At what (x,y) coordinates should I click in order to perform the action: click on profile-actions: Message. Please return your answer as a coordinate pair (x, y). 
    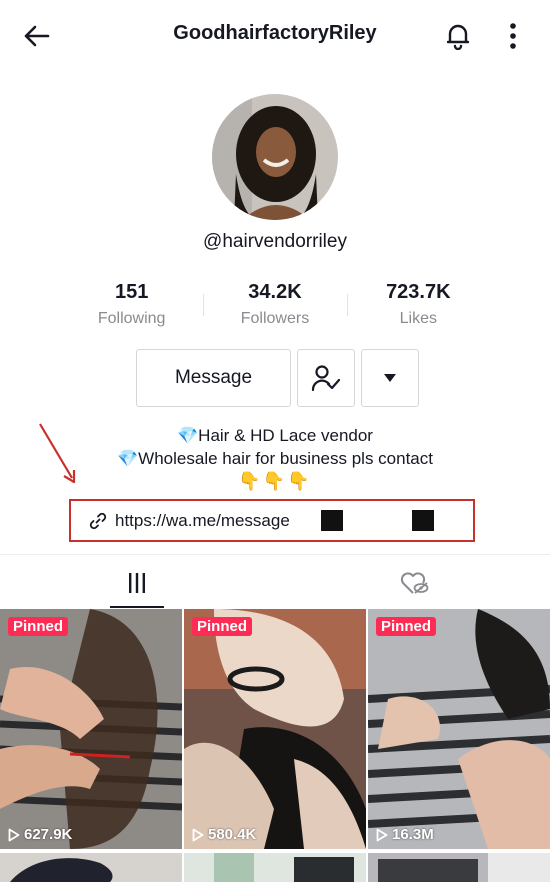
    Looking at the image, I should click on (277, 379).